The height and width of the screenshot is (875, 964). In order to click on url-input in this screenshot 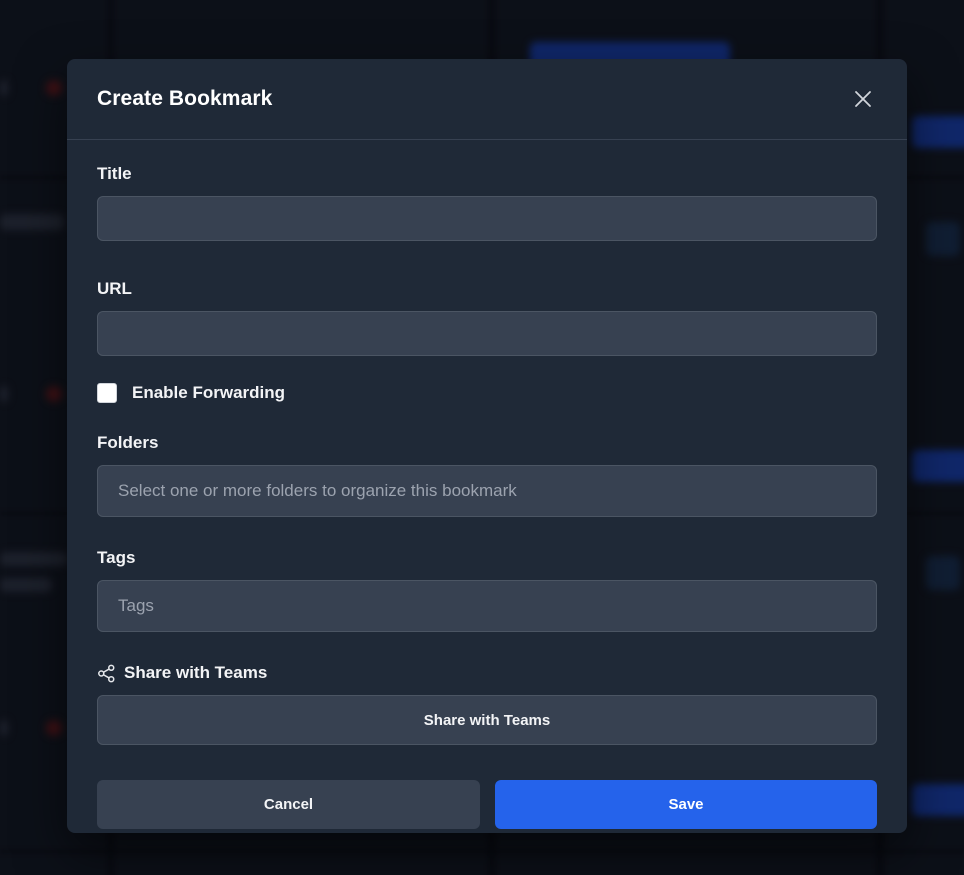, I will do `click(487, 333)`.